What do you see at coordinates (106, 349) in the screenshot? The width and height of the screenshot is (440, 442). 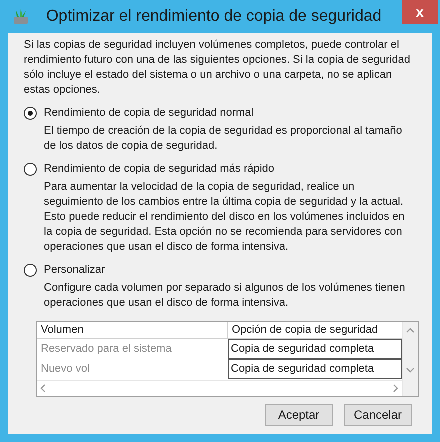 I see `table-cell-text: Reservado para el sistema` at bounding box center [106, 349].